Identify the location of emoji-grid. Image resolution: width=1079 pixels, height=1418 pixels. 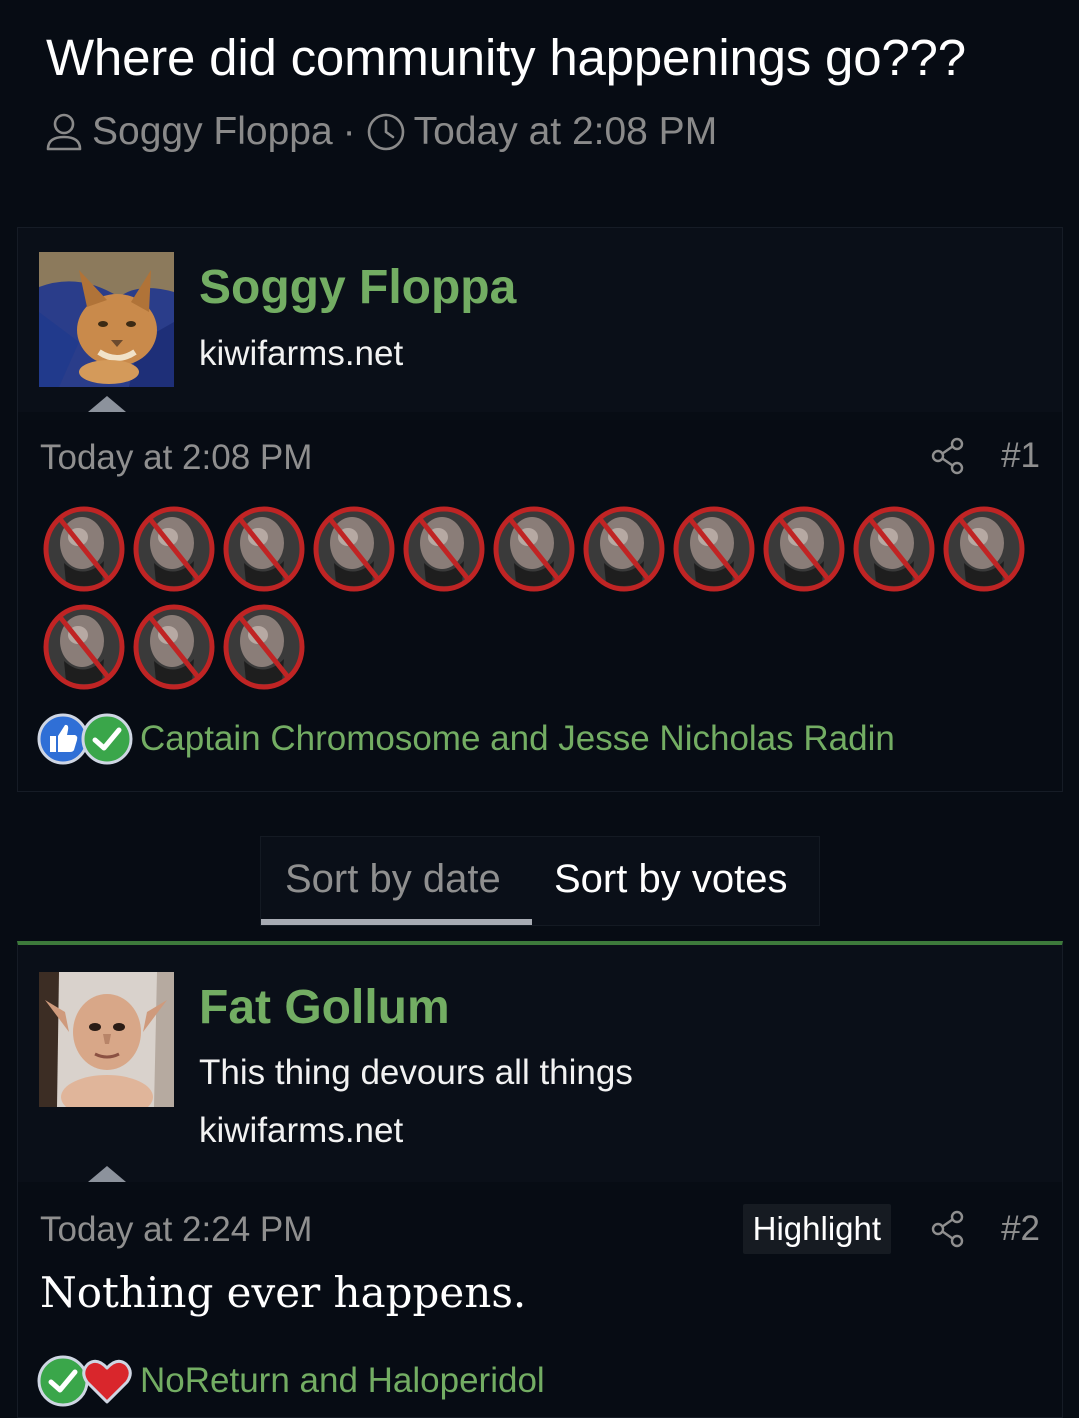
(542, 597).